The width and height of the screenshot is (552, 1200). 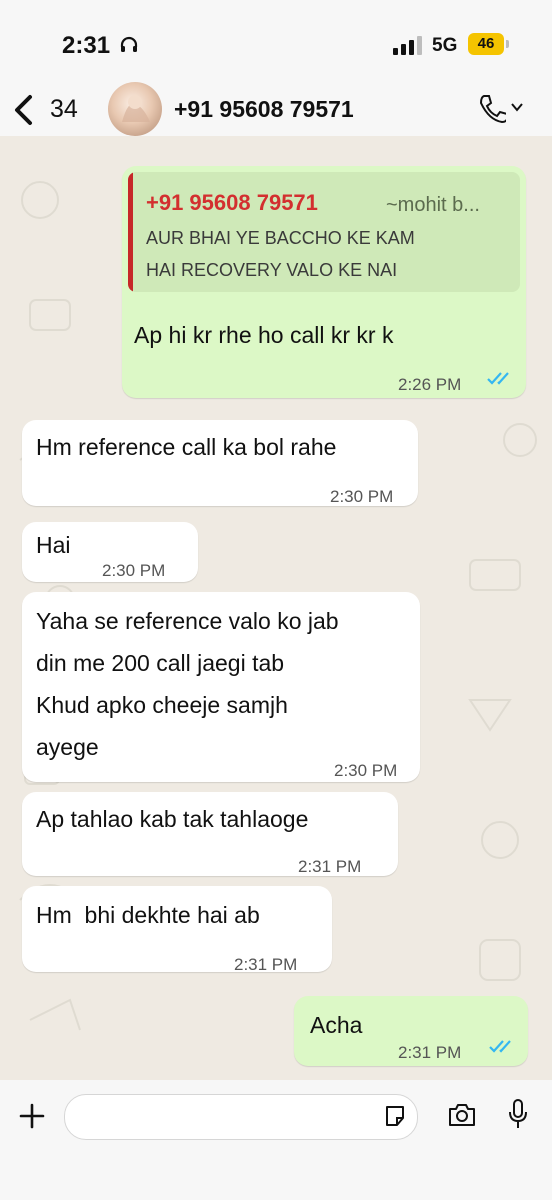 I want to click on camera-icon, so click(x=462, y=1115).